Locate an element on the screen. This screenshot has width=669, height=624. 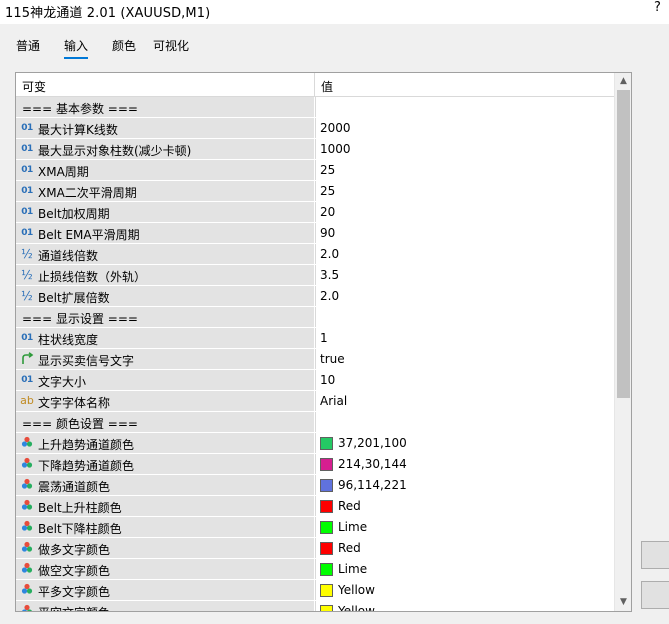
value-cell: 3.5 is located at coordinates (464, 275).